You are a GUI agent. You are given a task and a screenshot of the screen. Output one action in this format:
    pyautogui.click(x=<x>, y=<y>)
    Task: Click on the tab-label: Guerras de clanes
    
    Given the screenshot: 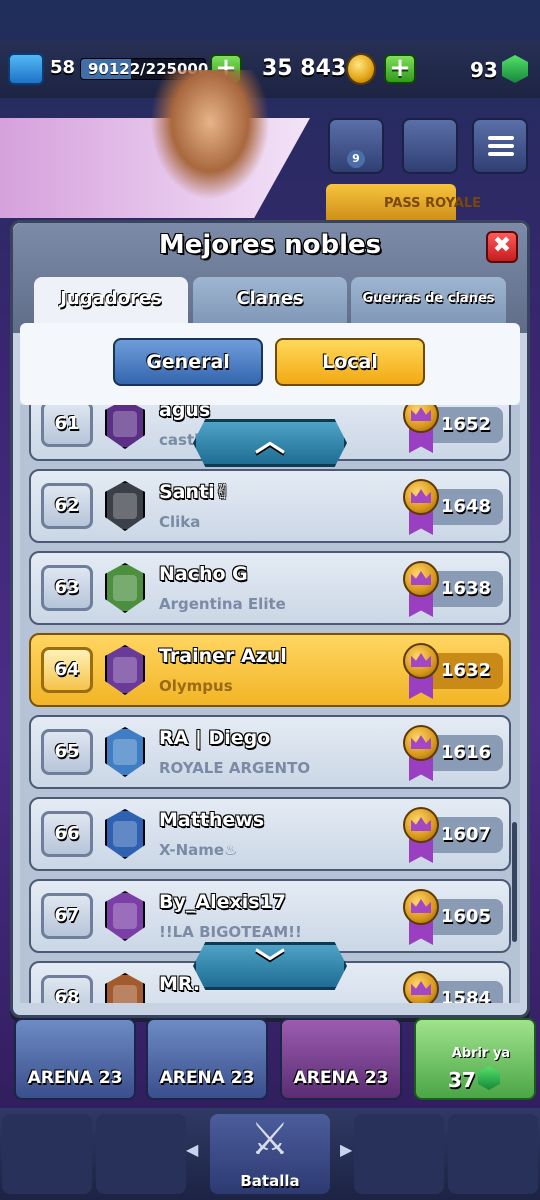 What is the action you would take?
    pyautogui.click(x=428, y=298)
    